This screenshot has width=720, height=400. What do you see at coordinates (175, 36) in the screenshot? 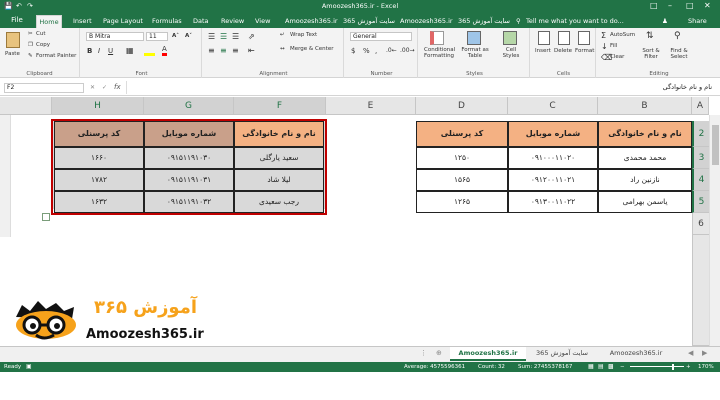
I see `grow-font-icon: A˄` at bounding box center [175, 36].